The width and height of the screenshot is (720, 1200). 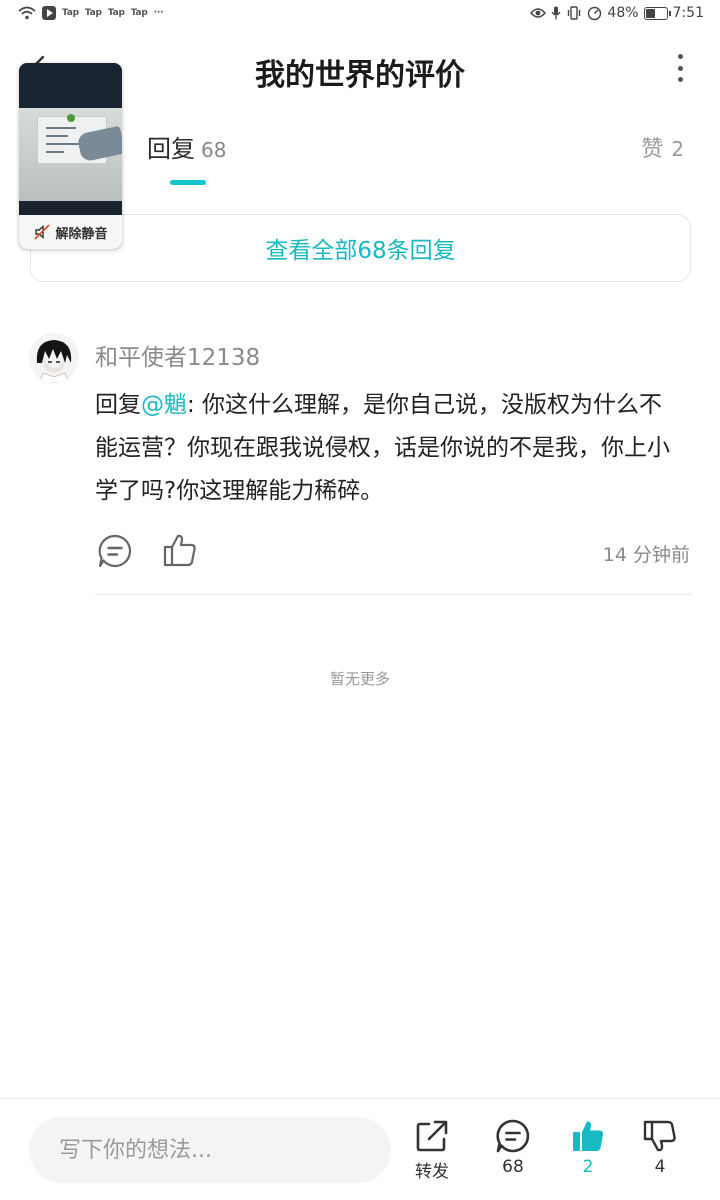 I want to click on comment-button: 68, so click(x=513, y=1148).